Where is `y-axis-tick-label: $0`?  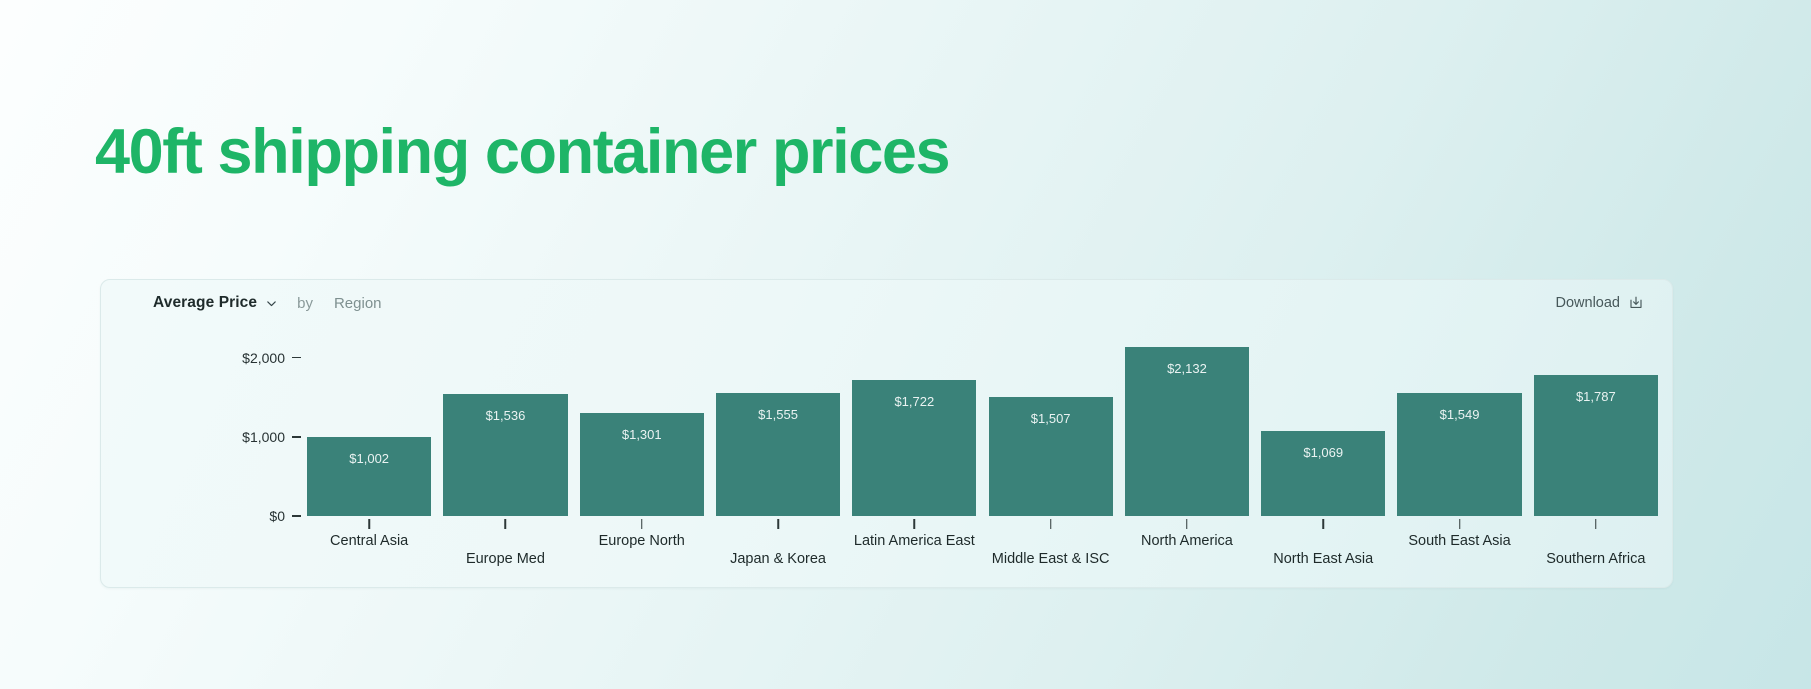
y-axis-tick-label: $0 is located at coordinates (277, 516).